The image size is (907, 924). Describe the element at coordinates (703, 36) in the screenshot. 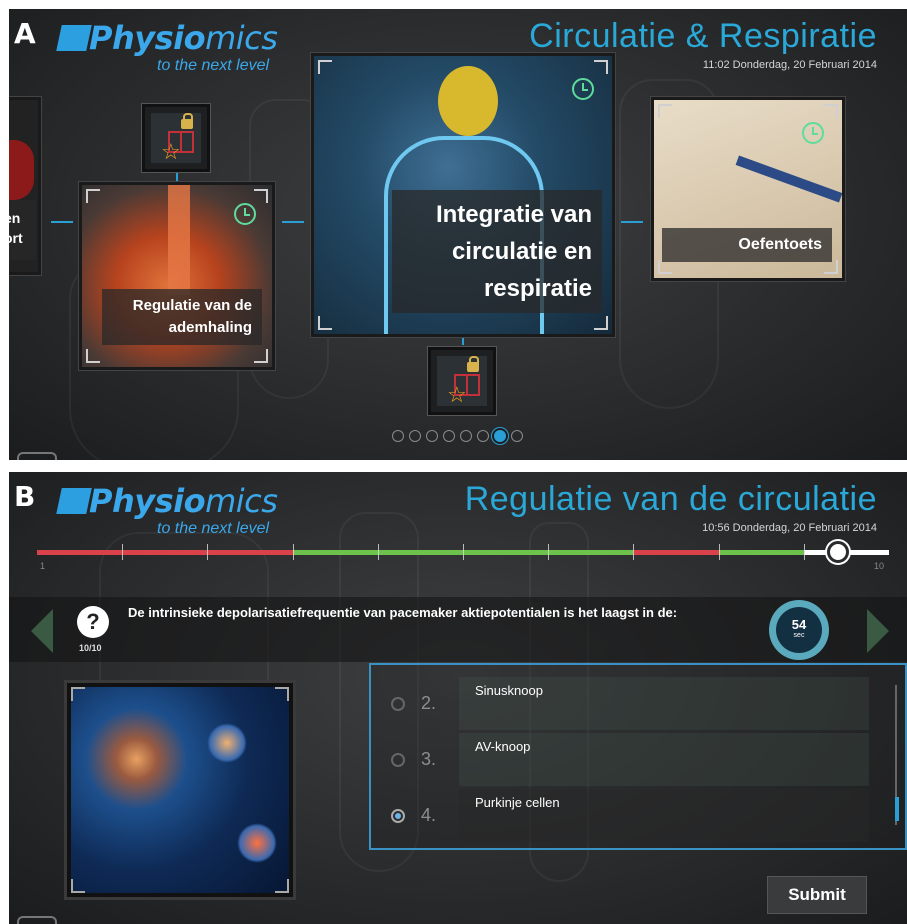

I see `screen-title: Circulatie & Respiratie` at that location.